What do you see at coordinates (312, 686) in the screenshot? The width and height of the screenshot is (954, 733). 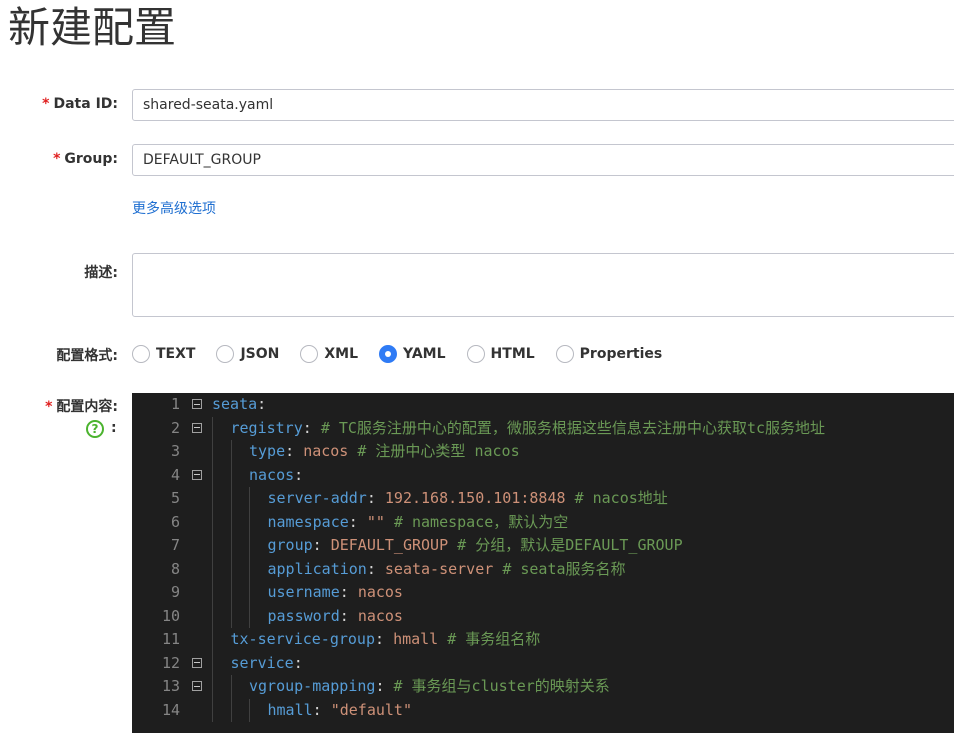 I see `code-token: vgroup-mapping` at bounding box center [312, 686].